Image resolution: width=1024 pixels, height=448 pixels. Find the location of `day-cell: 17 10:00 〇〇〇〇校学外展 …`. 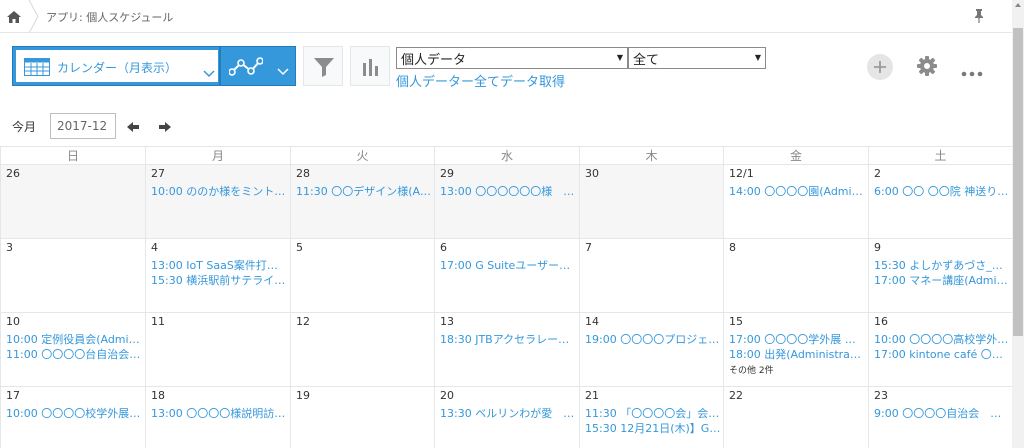

day-cell: 17 10:00 〇〇〇〇校学外展 … is located at coordinates (72, 417).